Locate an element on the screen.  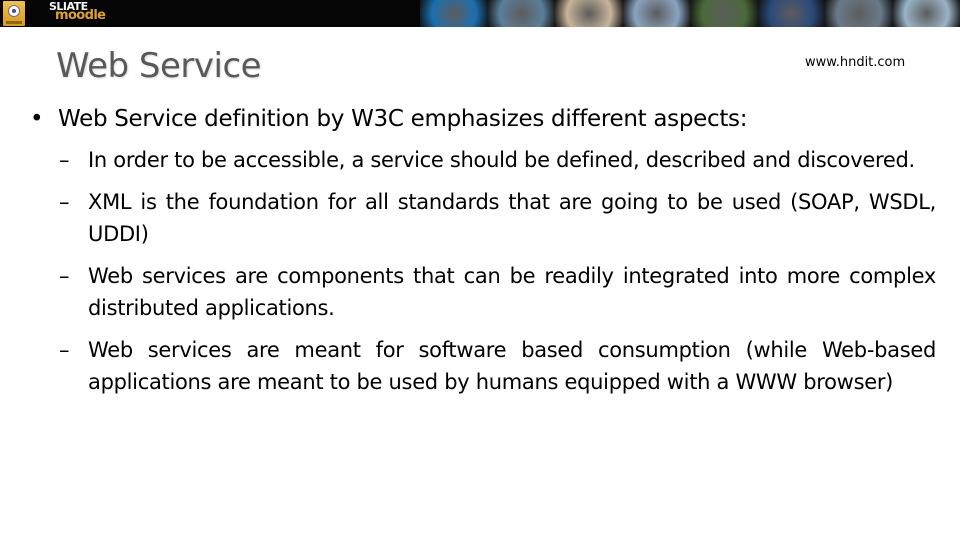
brand-moodle: moodle is located at coordinates (80, 15).